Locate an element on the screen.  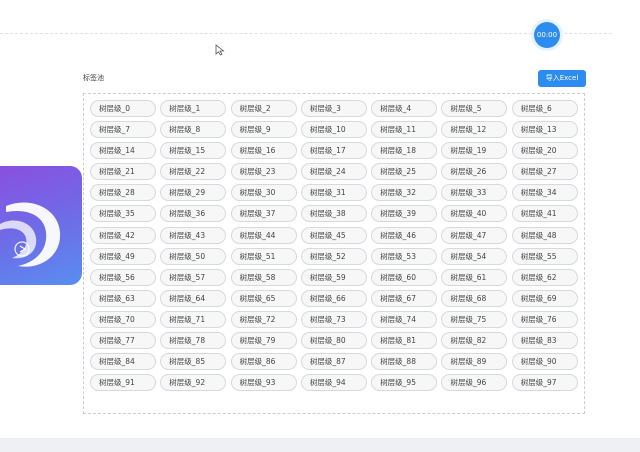
tag-item: 树层级_84 is located at coordinates (123, 362).